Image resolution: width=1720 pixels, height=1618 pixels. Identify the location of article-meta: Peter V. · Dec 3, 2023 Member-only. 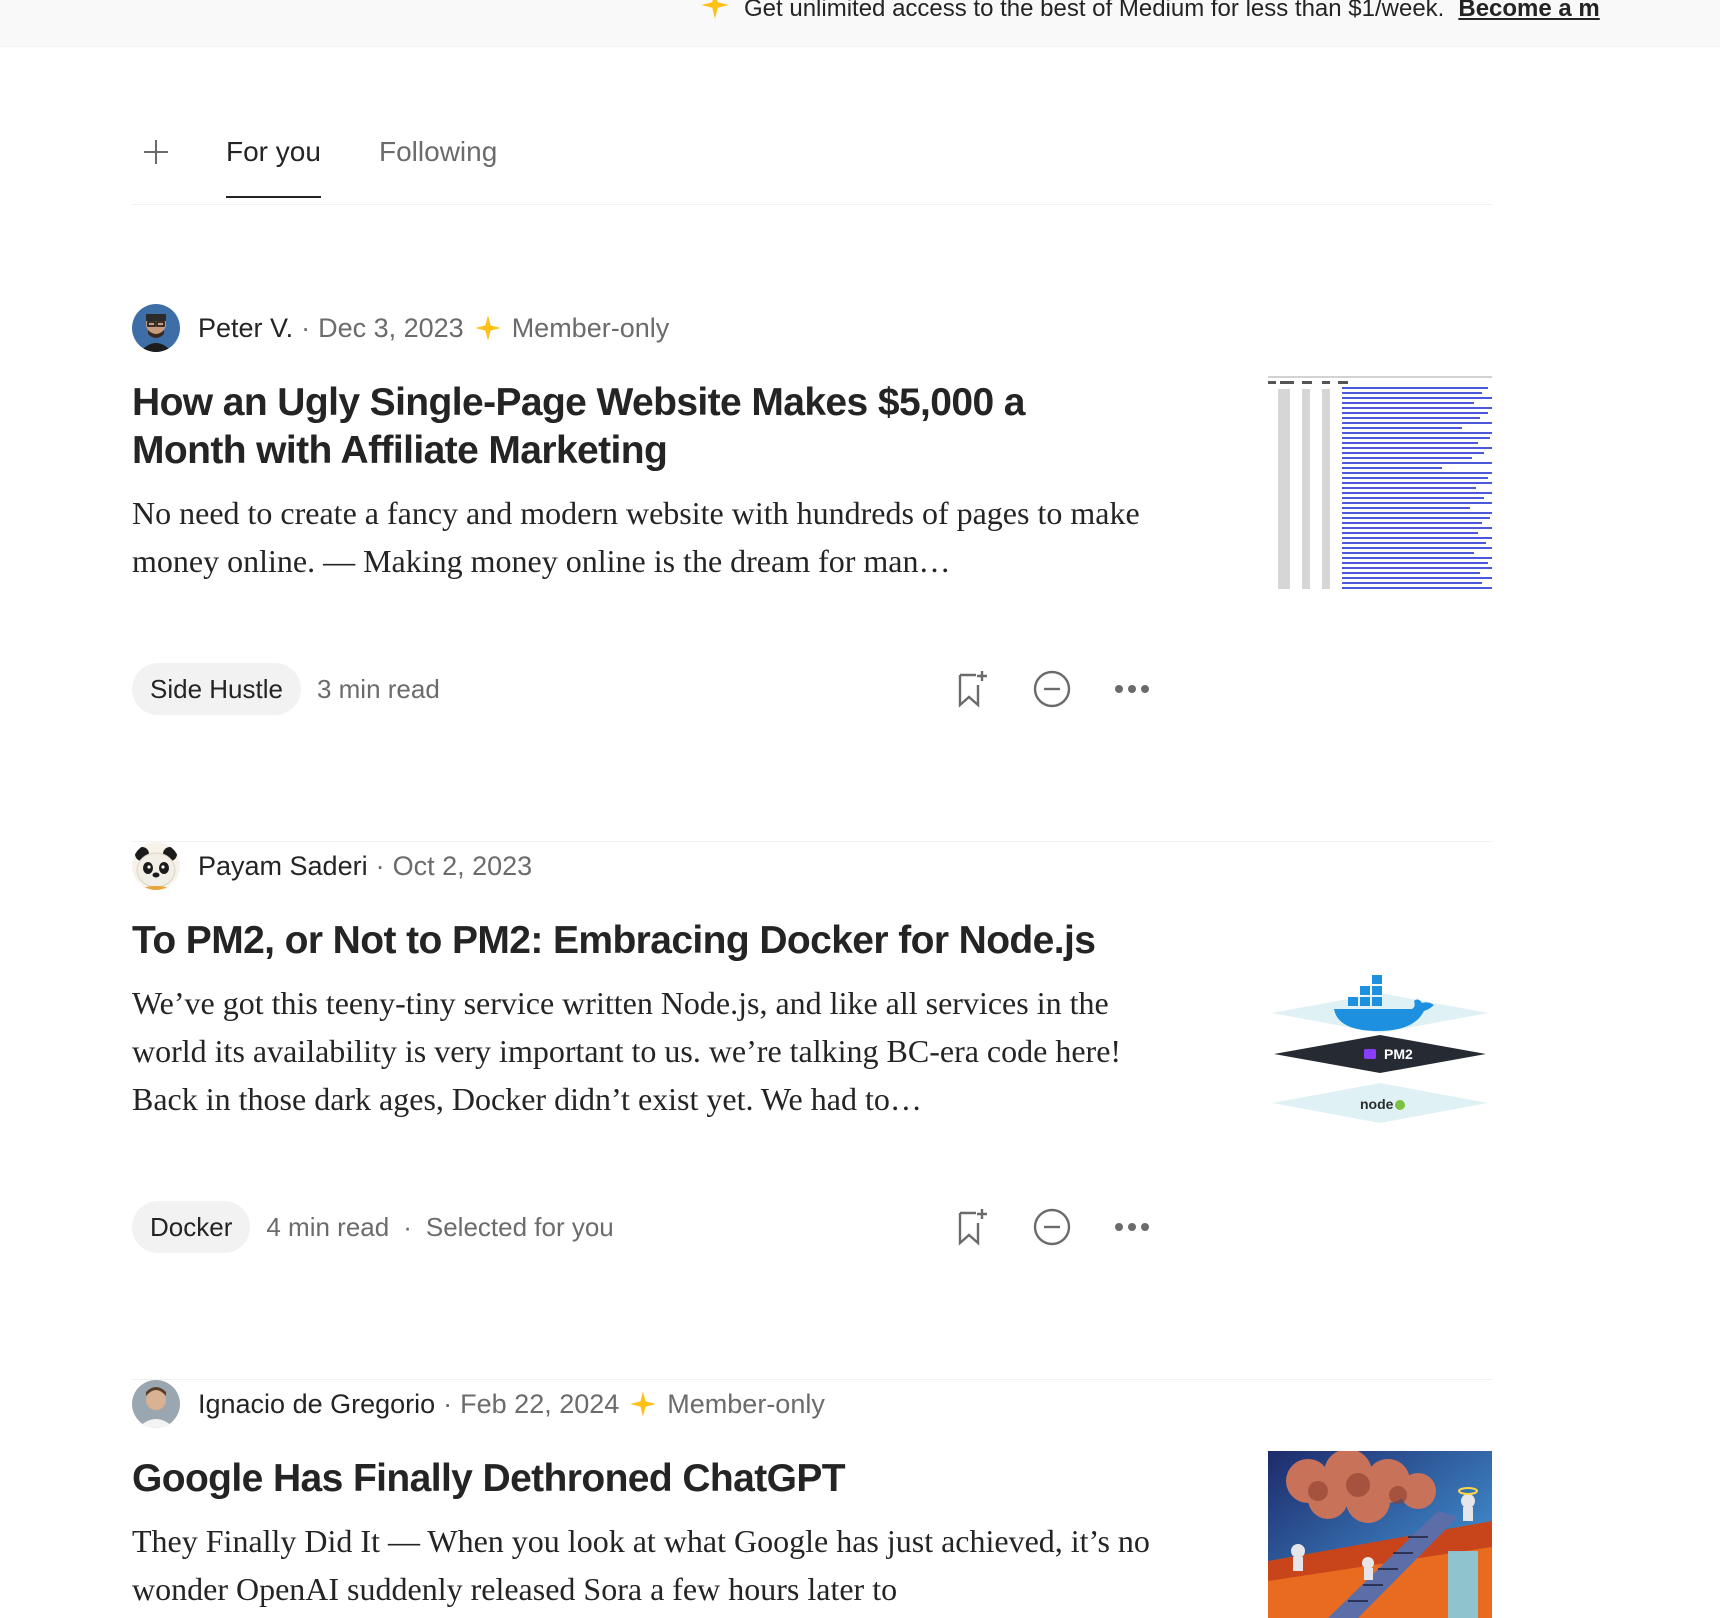
(400, 328).